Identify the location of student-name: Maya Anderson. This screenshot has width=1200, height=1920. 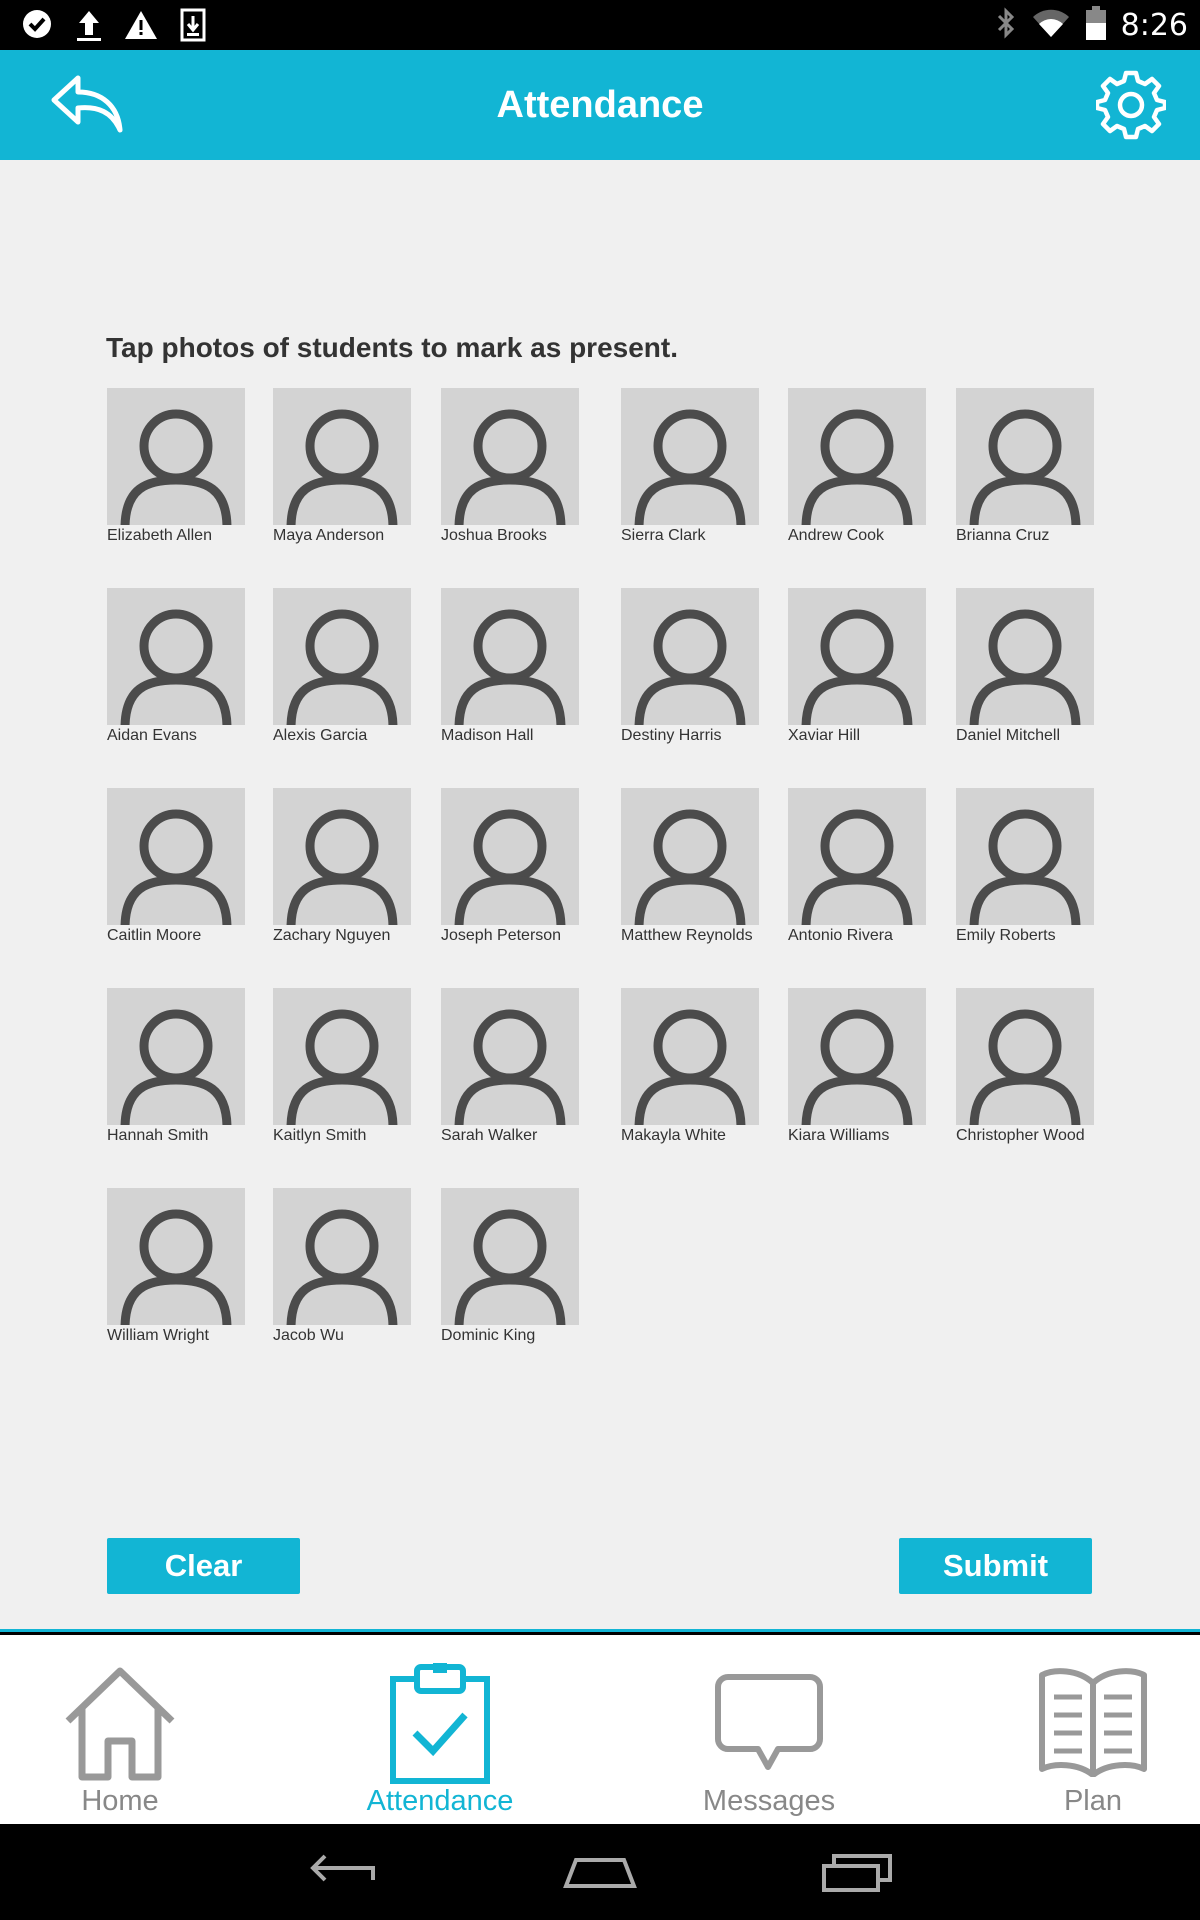
(329, 535).